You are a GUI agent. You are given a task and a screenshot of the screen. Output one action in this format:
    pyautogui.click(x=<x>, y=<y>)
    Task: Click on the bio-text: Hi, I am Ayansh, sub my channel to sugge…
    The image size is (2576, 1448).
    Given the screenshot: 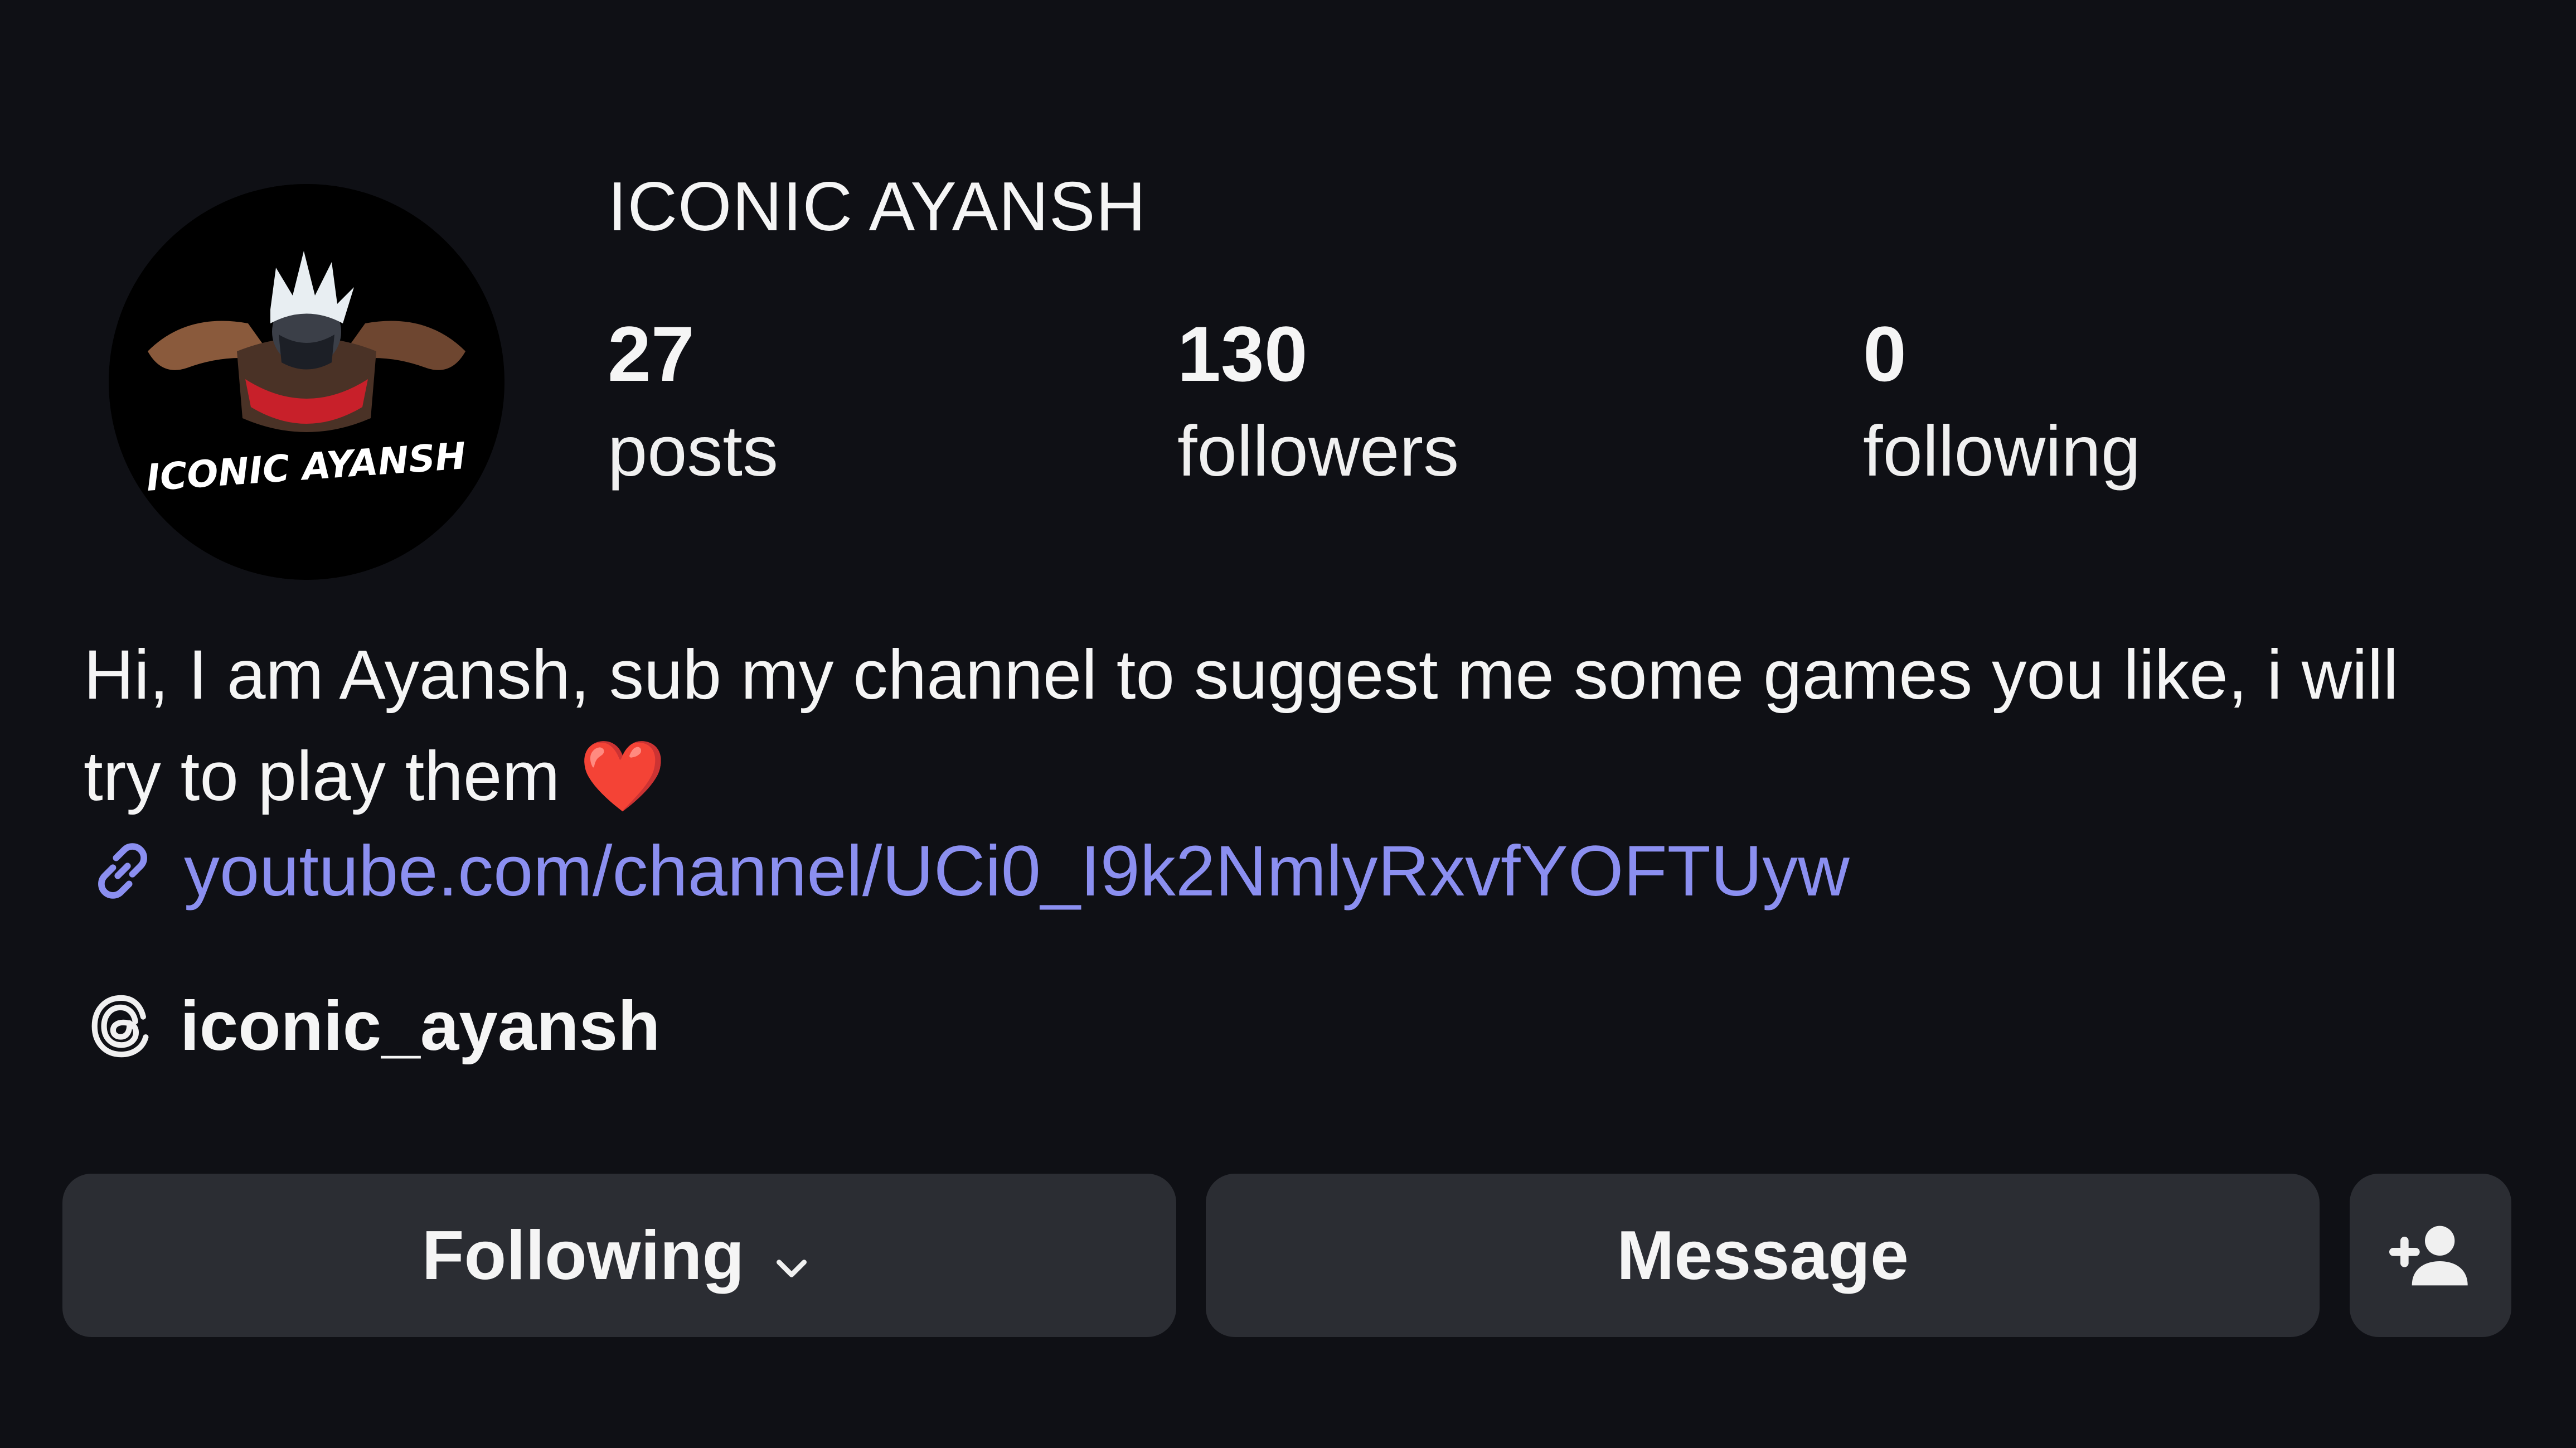 What is the action you would take?
    pyautogui.click(x=1241, y=725)
    